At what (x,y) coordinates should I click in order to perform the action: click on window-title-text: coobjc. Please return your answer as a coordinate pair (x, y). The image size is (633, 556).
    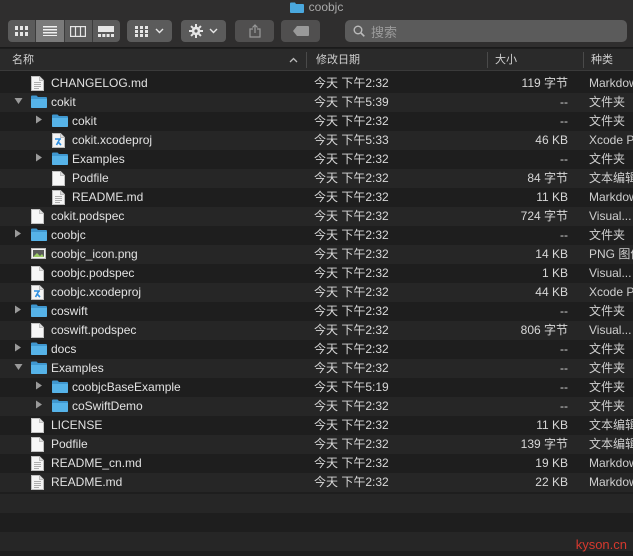
    Looking at the image, I should click on (326, 7).